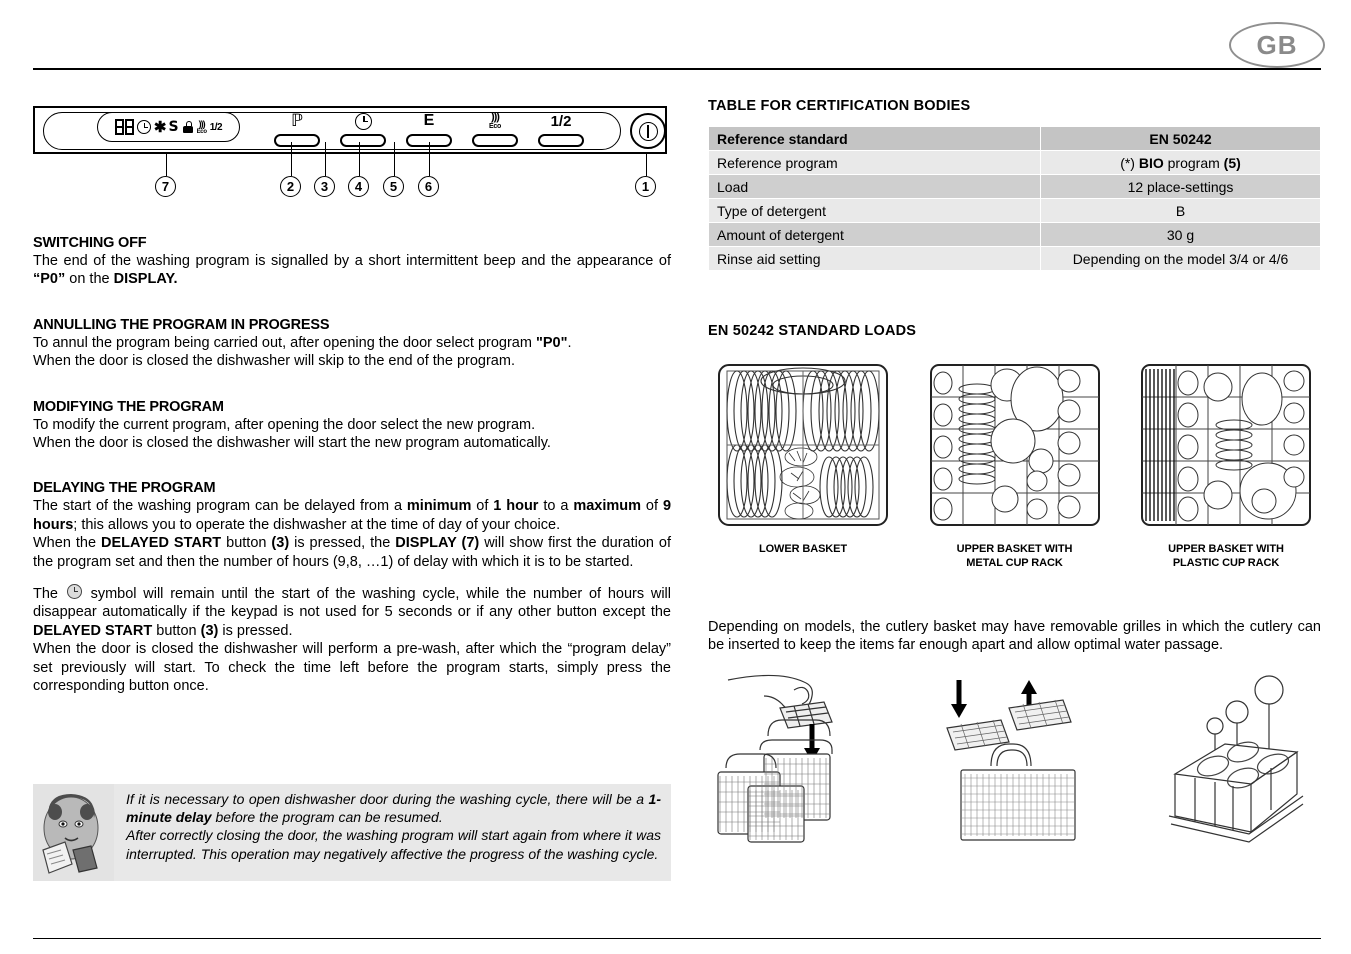  I want to click on annulling-heading: ANNULLING THE PROGRAM IN PROGRESS, so click(181, 324).